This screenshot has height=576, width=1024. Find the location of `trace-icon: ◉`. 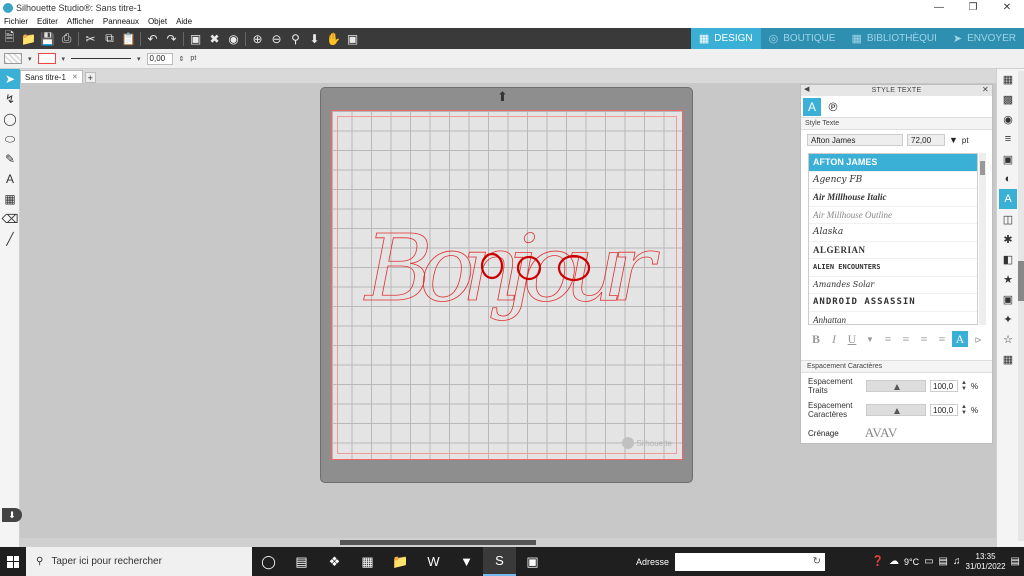

trace-icon: ◉ is located at coordinates (233, 38).